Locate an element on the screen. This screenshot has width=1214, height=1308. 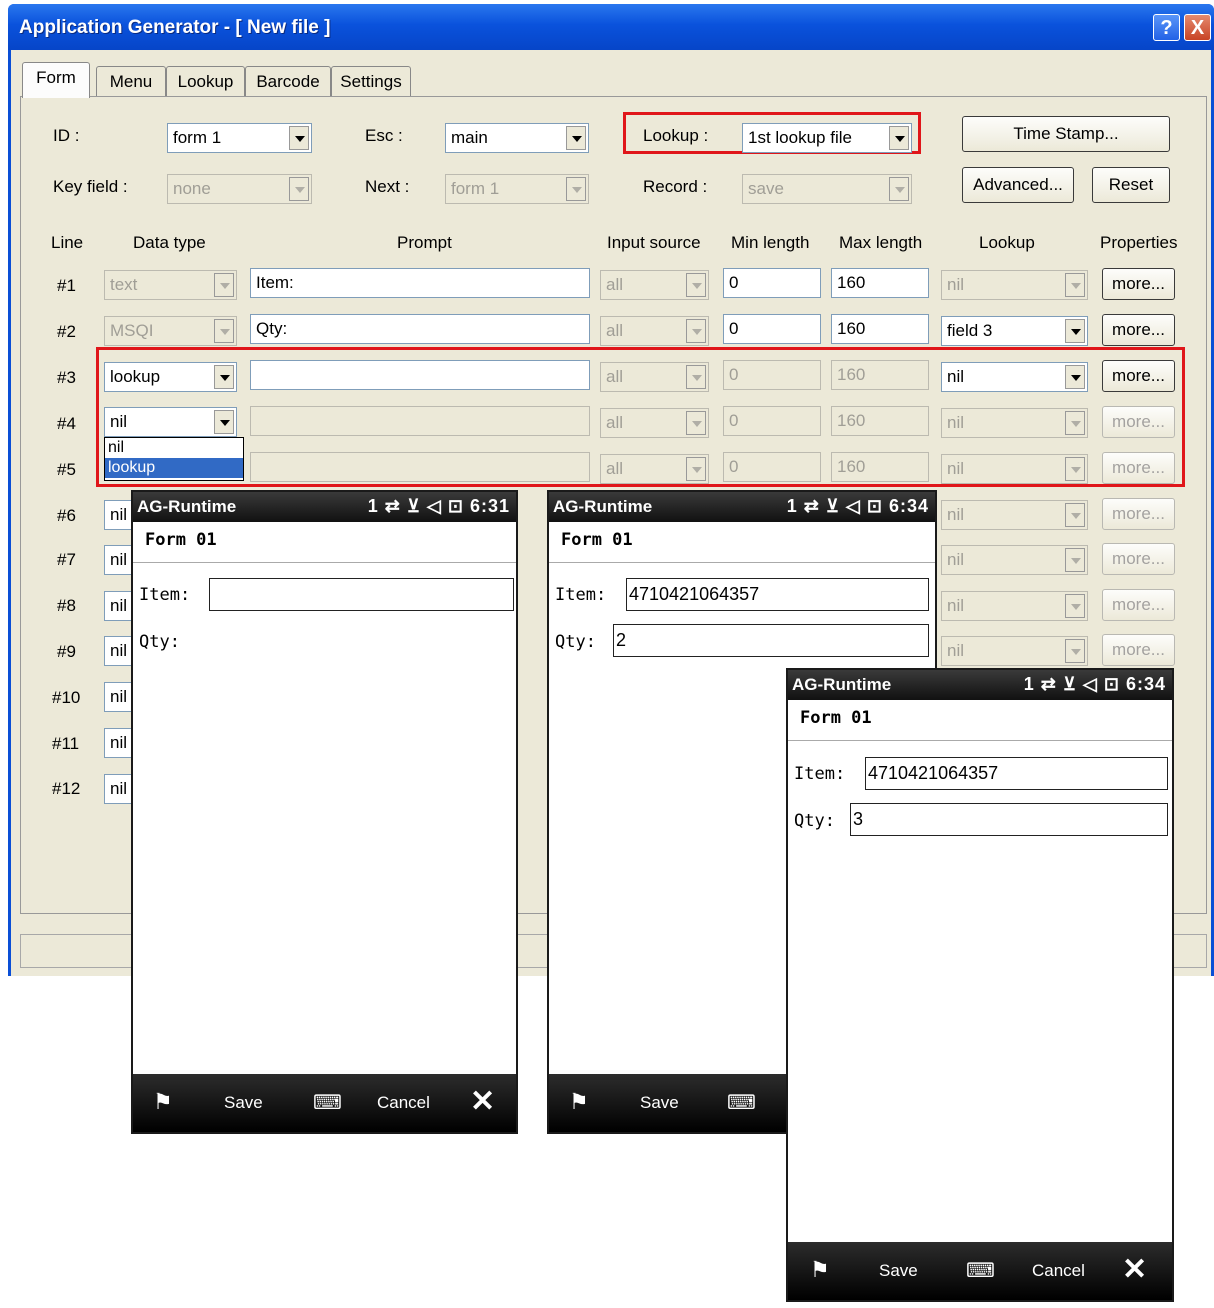
close-button: X is located at coordinates (1197, 27).